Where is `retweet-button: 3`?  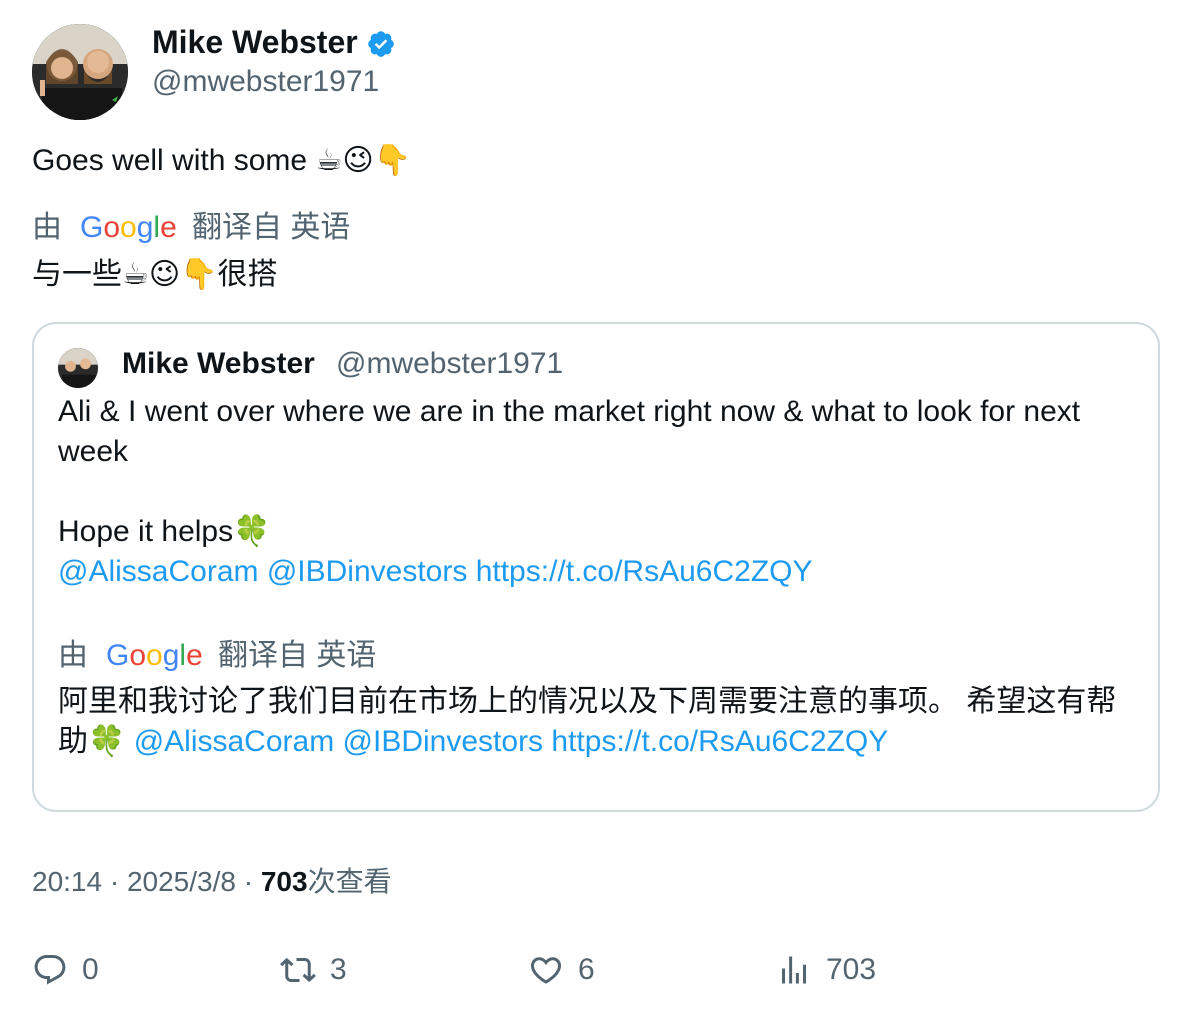
retweet-button: 3 is located at coordinates (313, 970).